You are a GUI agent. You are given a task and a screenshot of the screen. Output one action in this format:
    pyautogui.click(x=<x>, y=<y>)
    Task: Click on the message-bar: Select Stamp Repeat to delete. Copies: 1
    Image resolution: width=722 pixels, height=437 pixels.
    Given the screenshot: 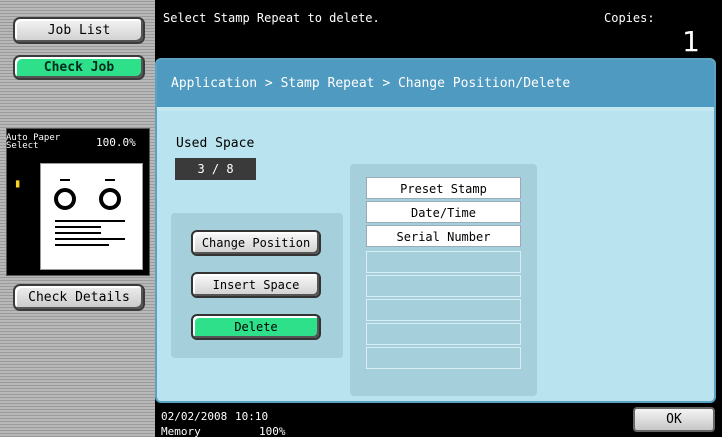 What is the action you would take?
    pyautogui.click(x=438, y=29)
    